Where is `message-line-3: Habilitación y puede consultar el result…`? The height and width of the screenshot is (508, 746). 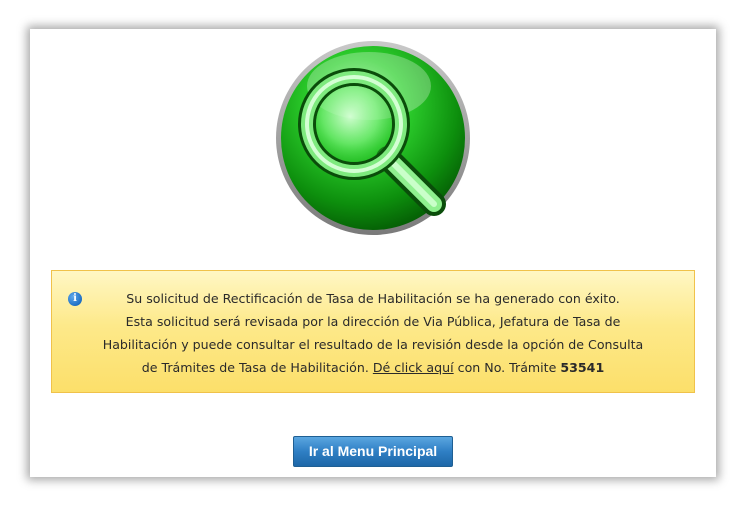
message-line-3: Habilitación y puede consultar el result… is located at coordinates (373, 344).